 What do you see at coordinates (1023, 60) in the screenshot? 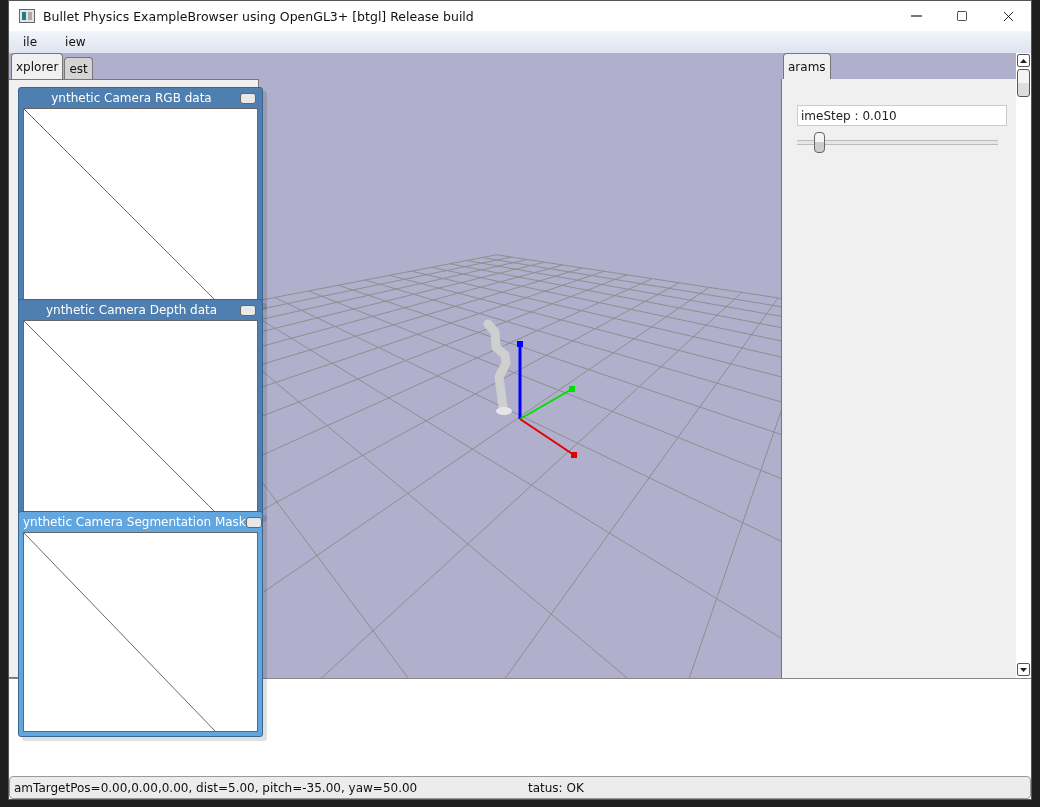
I see `scroll-up-icon` at bounding box center [1023, 60].